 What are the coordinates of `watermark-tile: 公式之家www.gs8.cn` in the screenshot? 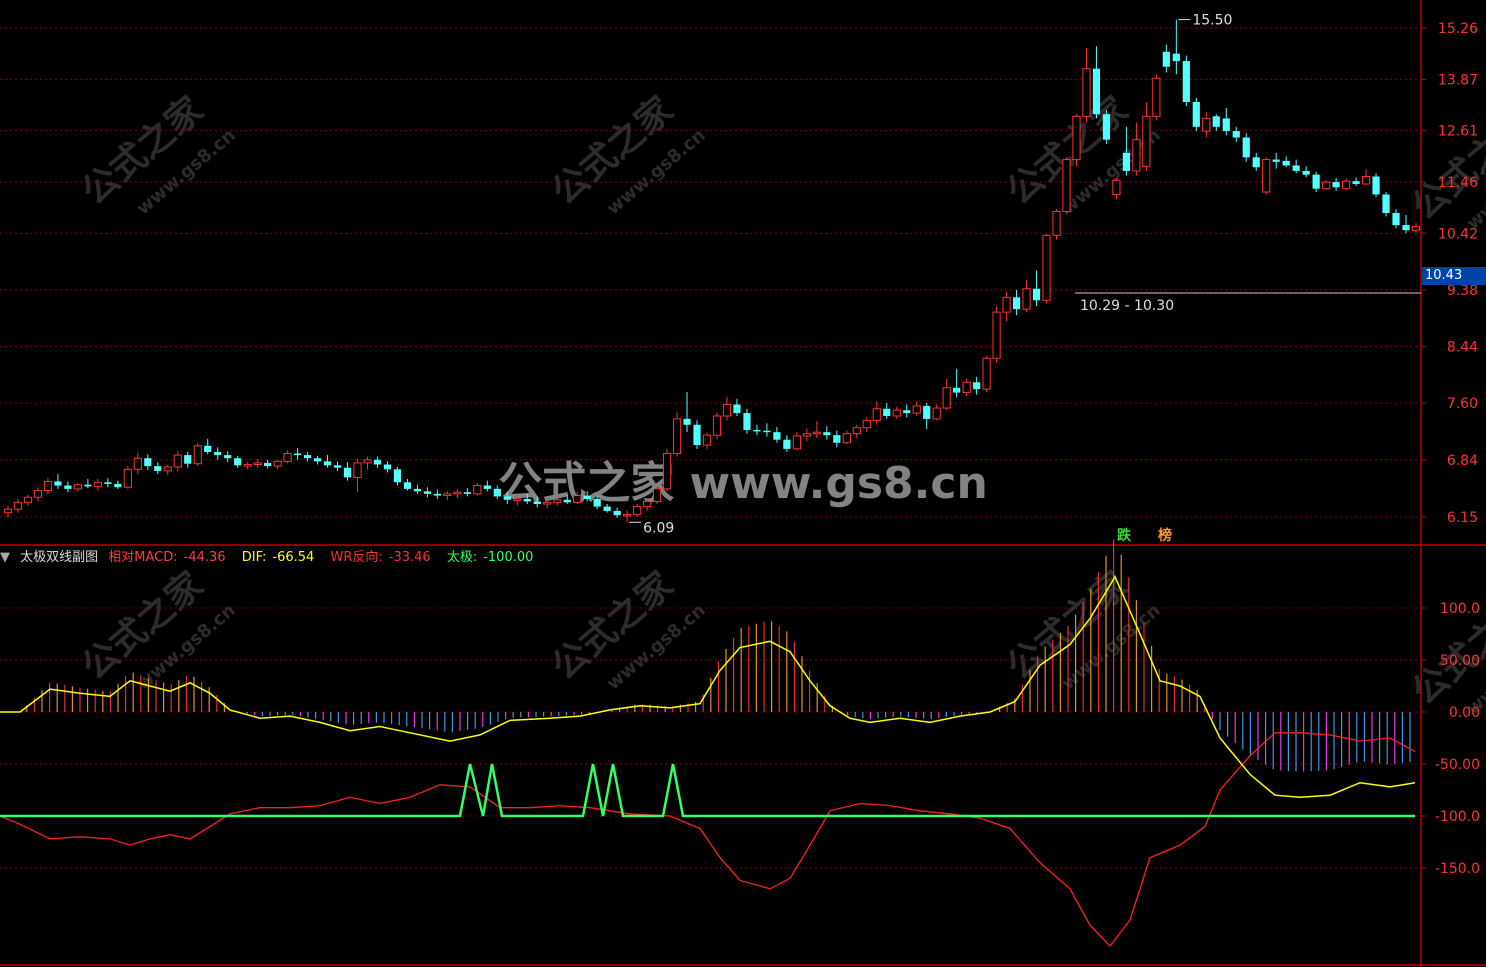 It's located at (626, 629).